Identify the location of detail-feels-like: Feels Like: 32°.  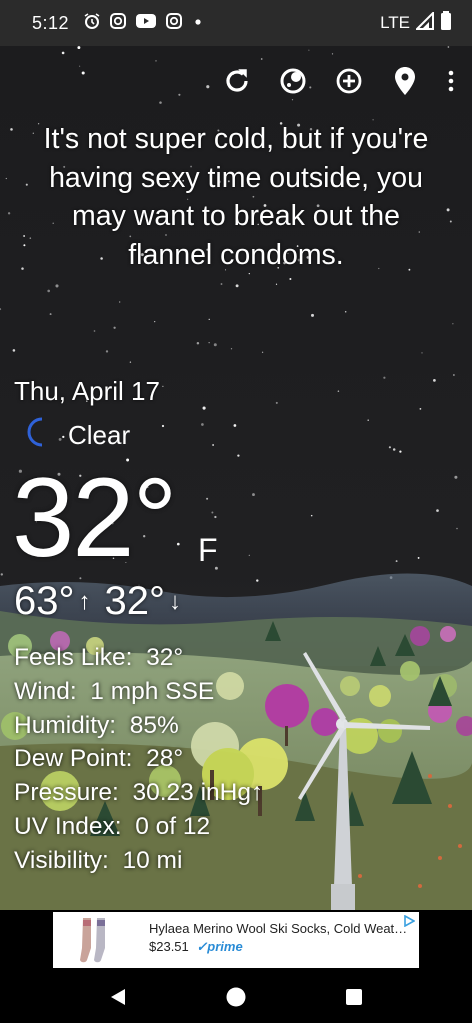
(138, 658).